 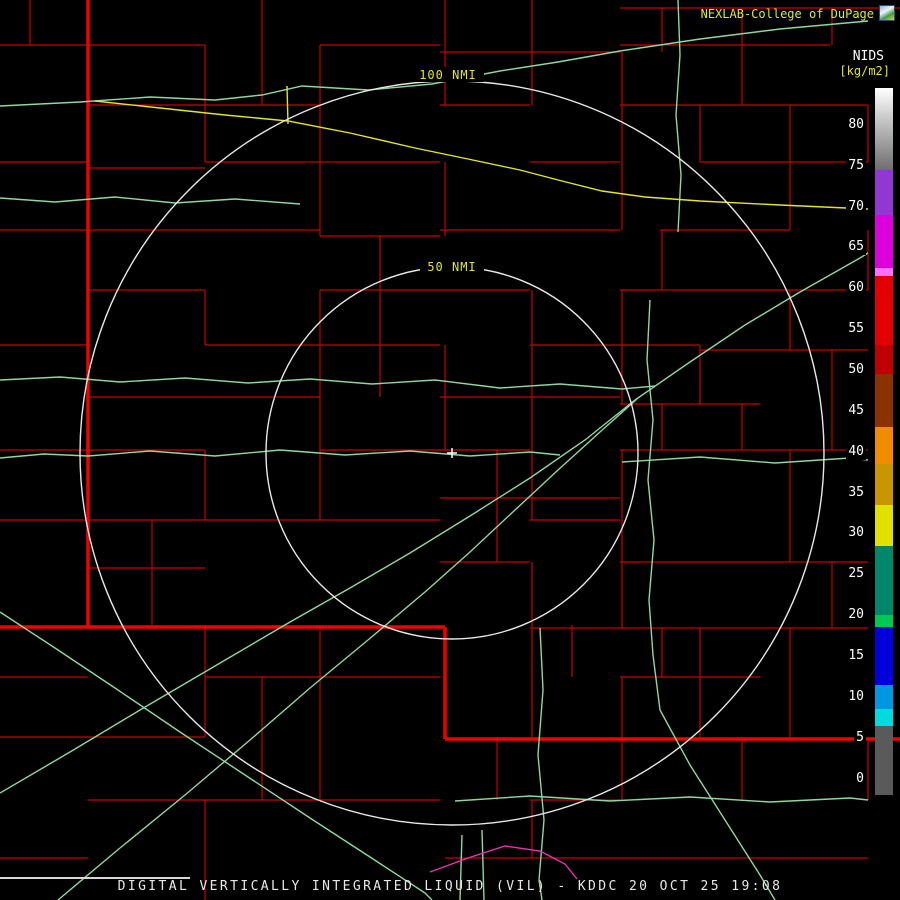 I want to click on colorbar-tick-label: 80, so click(x=856, y=124).